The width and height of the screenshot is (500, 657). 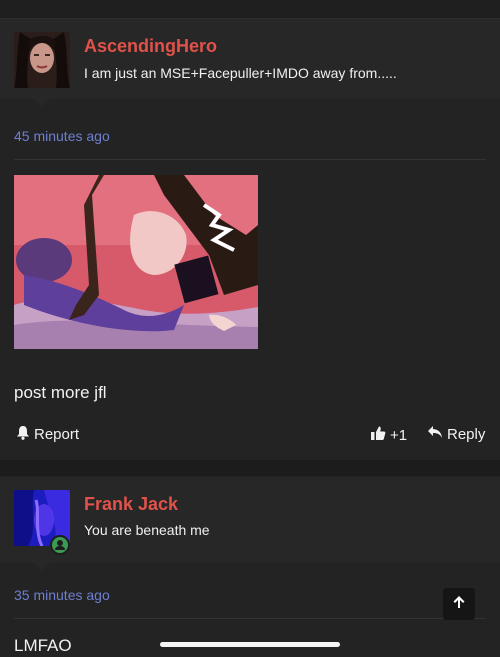 I want to click on username: AscendingHero, so click(x=150, y=46).